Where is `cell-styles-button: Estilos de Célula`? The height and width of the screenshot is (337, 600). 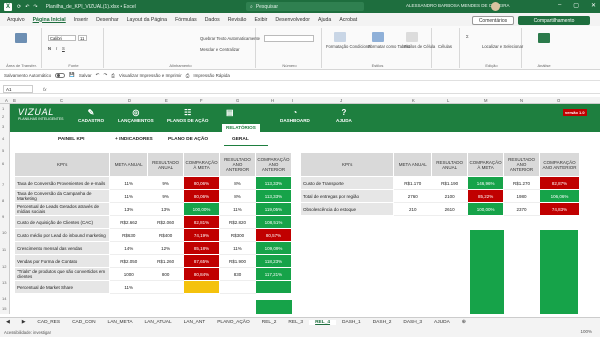 cell-styles-button: Estilos de Célula is located at coordinates (419, 46).